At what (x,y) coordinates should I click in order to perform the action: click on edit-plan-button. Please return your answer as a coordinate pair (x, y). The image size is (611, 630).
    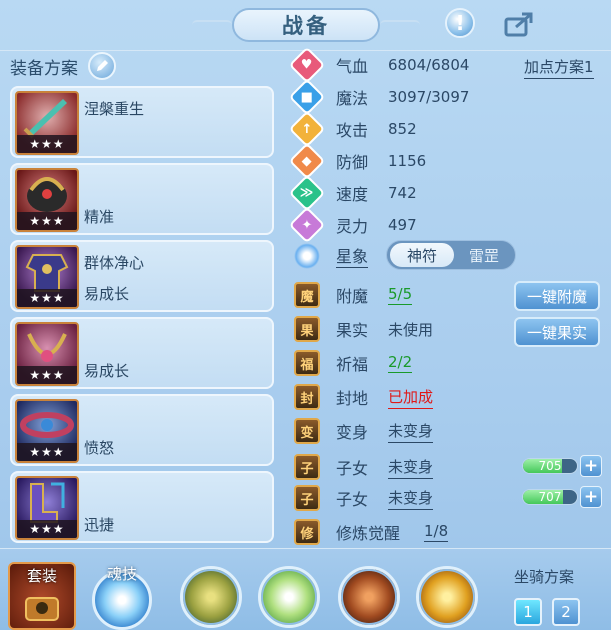
    Looking at the image, I should click on (102, 66).